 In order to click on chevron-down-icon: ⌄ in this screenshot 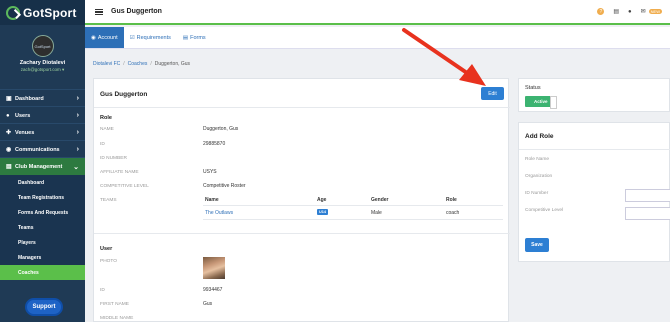, I will do `click(76, 167)`.